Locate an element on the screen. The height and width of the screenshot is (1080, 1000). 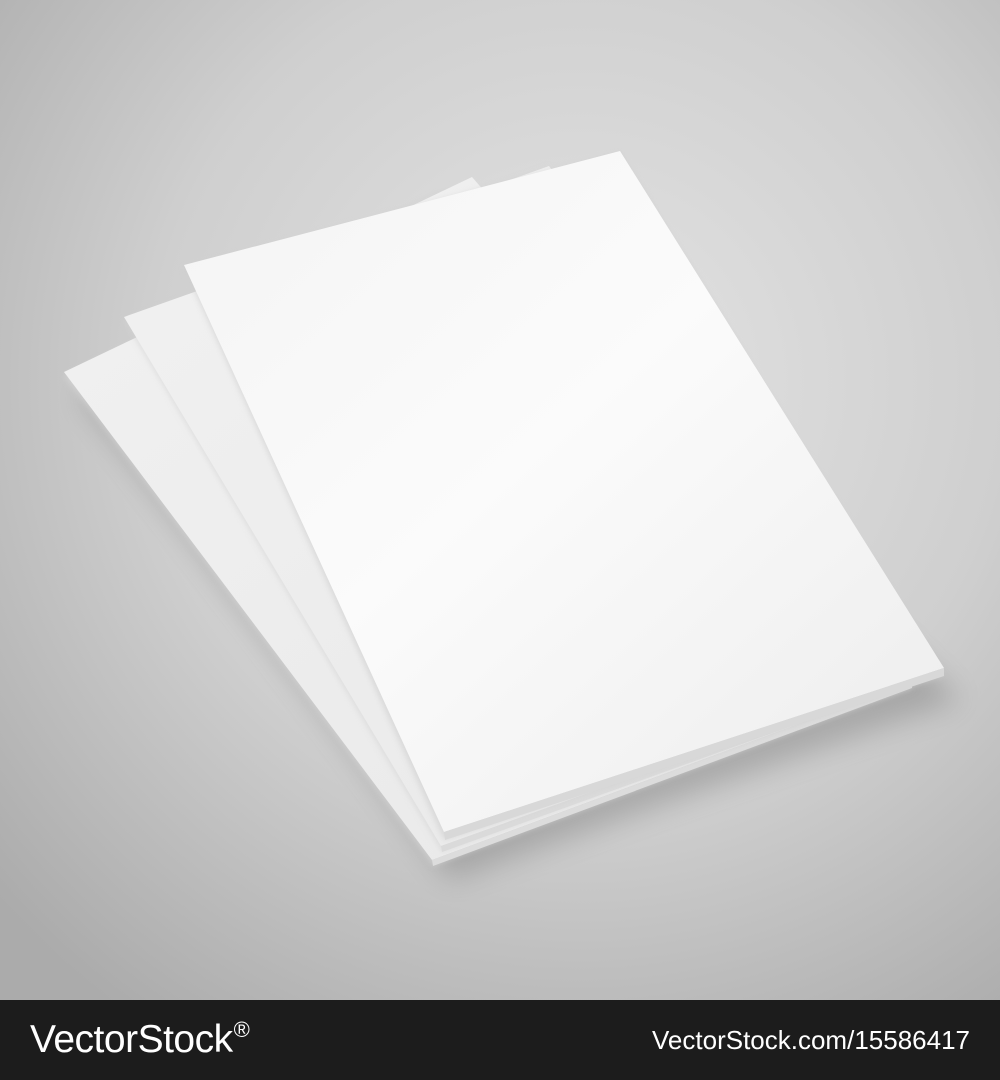
watermark-bar: VectorStock® VectorStock.com/15586417 is located at coordinates (500, 1040).